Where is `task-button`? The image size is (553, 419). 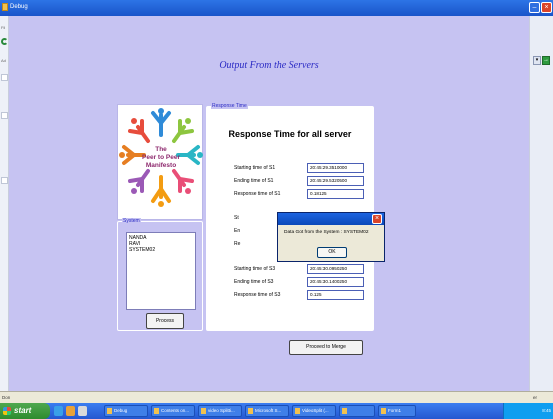 task-button is located at coordinates (357, 411).